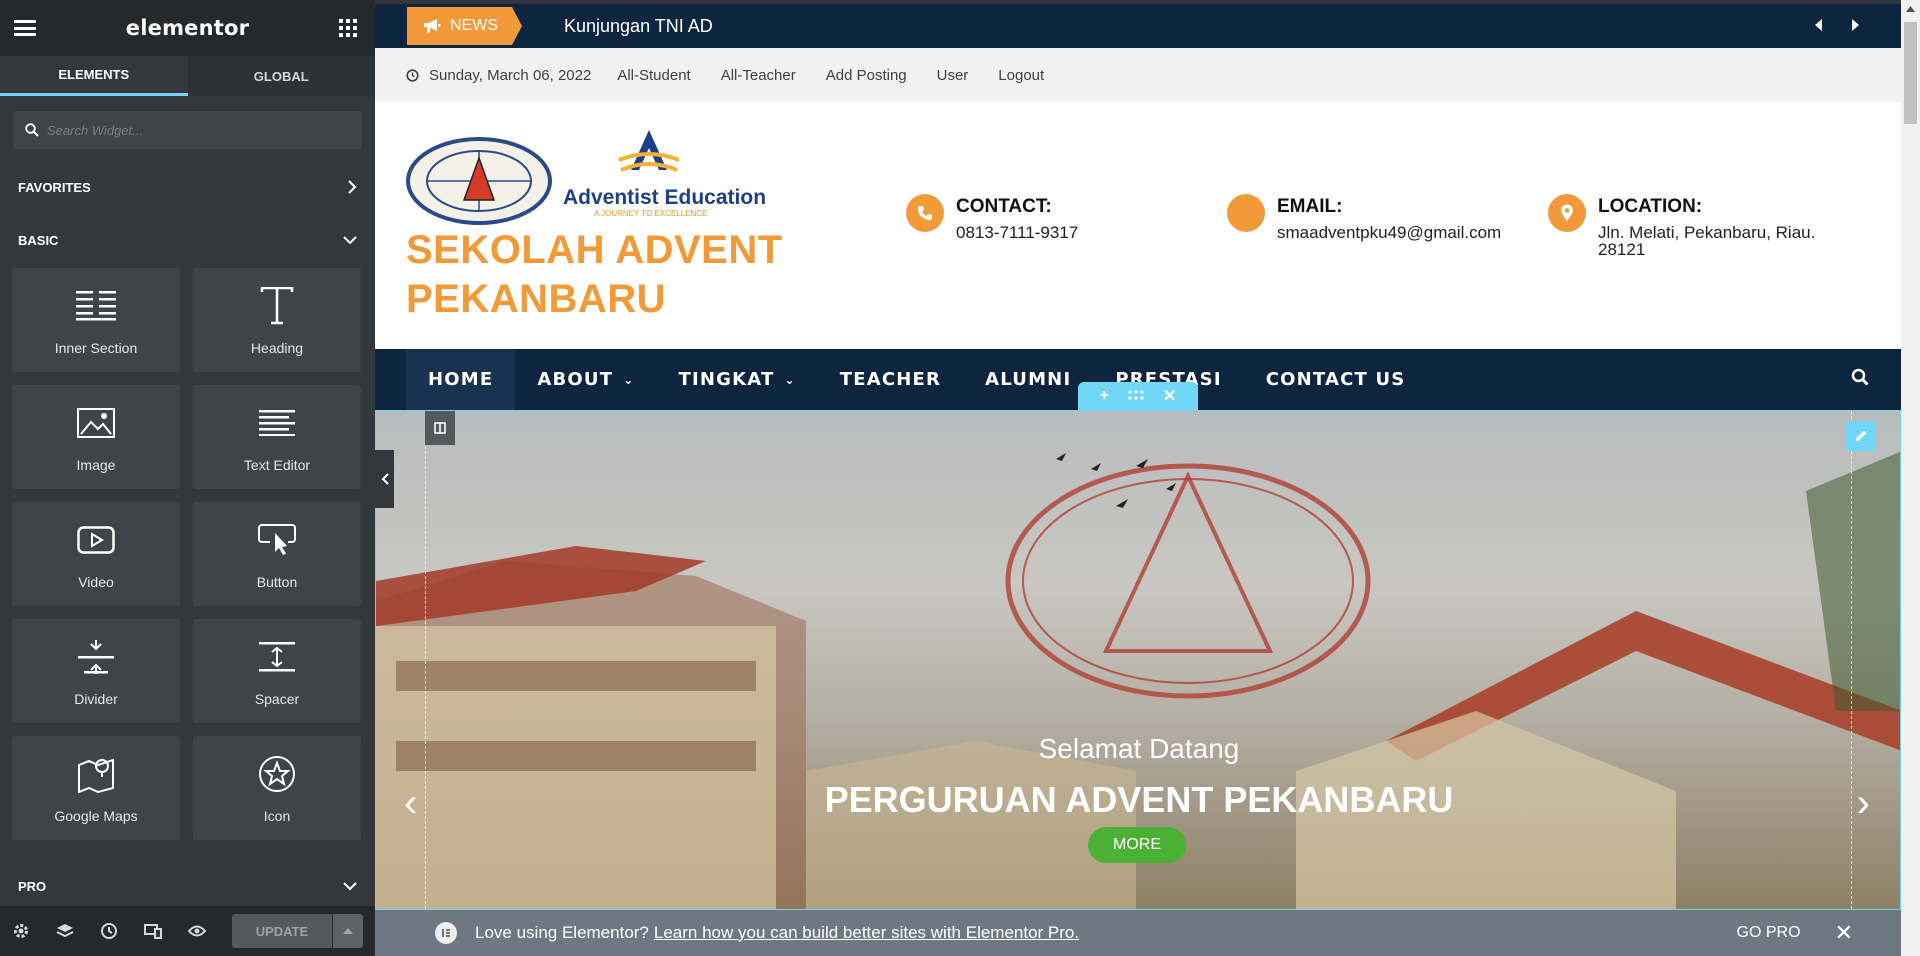 This screenshot has width=1920, height=956. What do you see at coordinates (277, 657) in the screenshot?
I see `spacer-icon` at bounding box center [277, 657].